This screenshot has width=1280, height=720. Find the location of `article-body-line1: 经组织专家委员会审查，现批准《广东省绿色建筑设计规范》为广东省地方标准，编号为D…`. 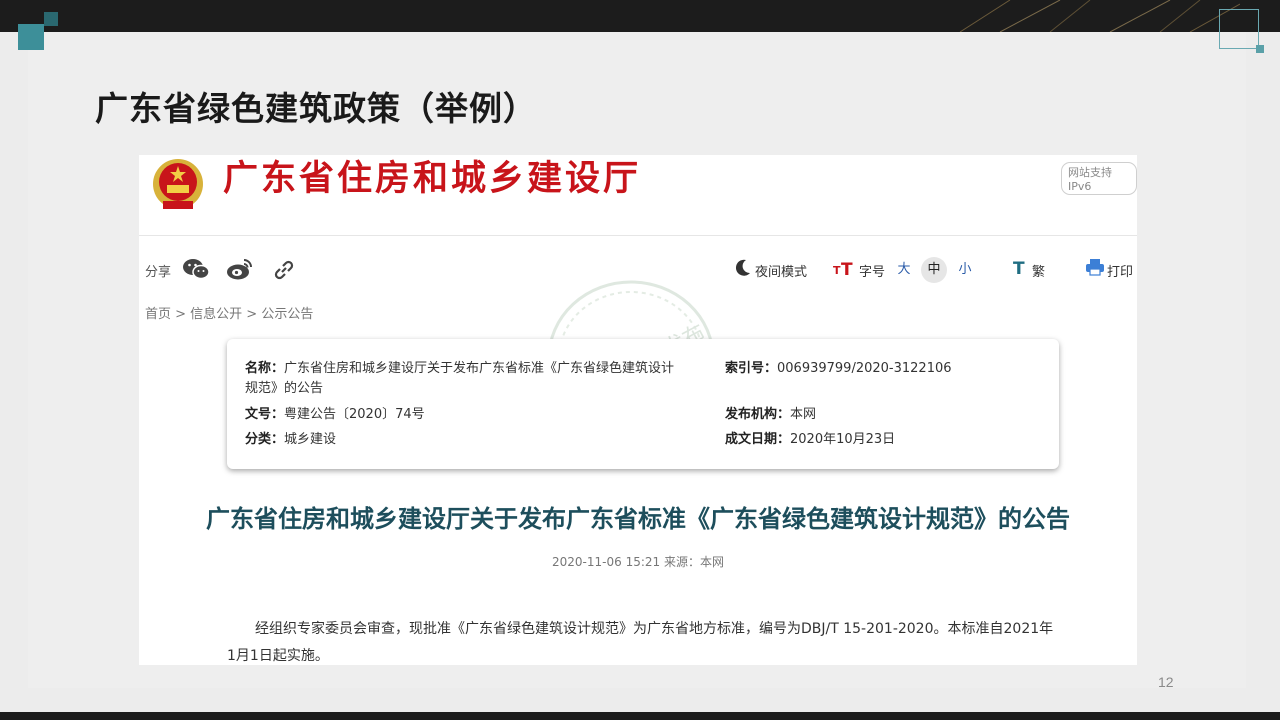

article-body-line1: 经组织专家委员会审查，现批准《广东省绿色建筑设计规范》为广东省地方标准，编号为D… is located at coordinates (654, 629).